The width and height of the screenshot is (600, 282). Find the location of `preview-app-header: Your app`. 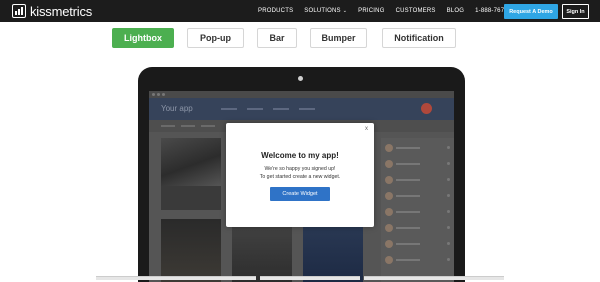

preview-app-header: Your app is located at coordinates (301, 109).